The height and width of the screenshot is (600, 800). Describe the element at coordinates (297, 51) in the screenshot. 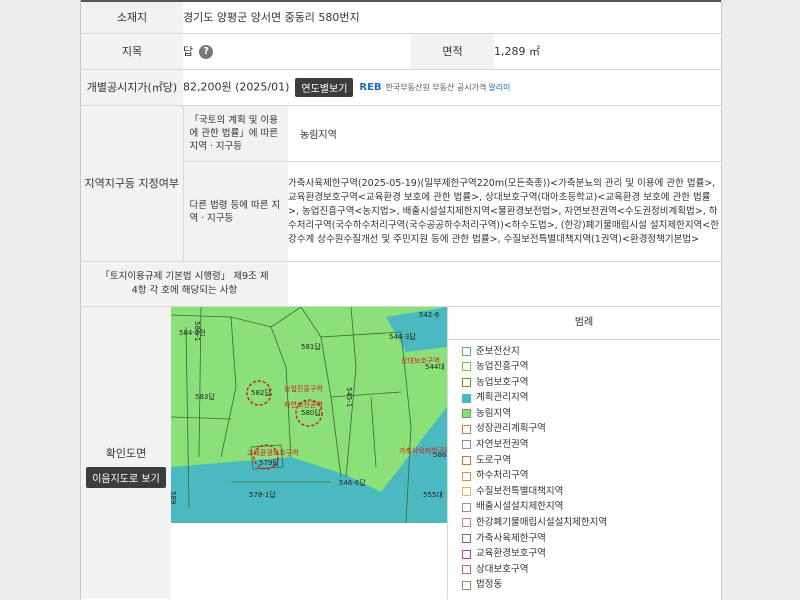

I see `jimok-cell: 답?` at that location.